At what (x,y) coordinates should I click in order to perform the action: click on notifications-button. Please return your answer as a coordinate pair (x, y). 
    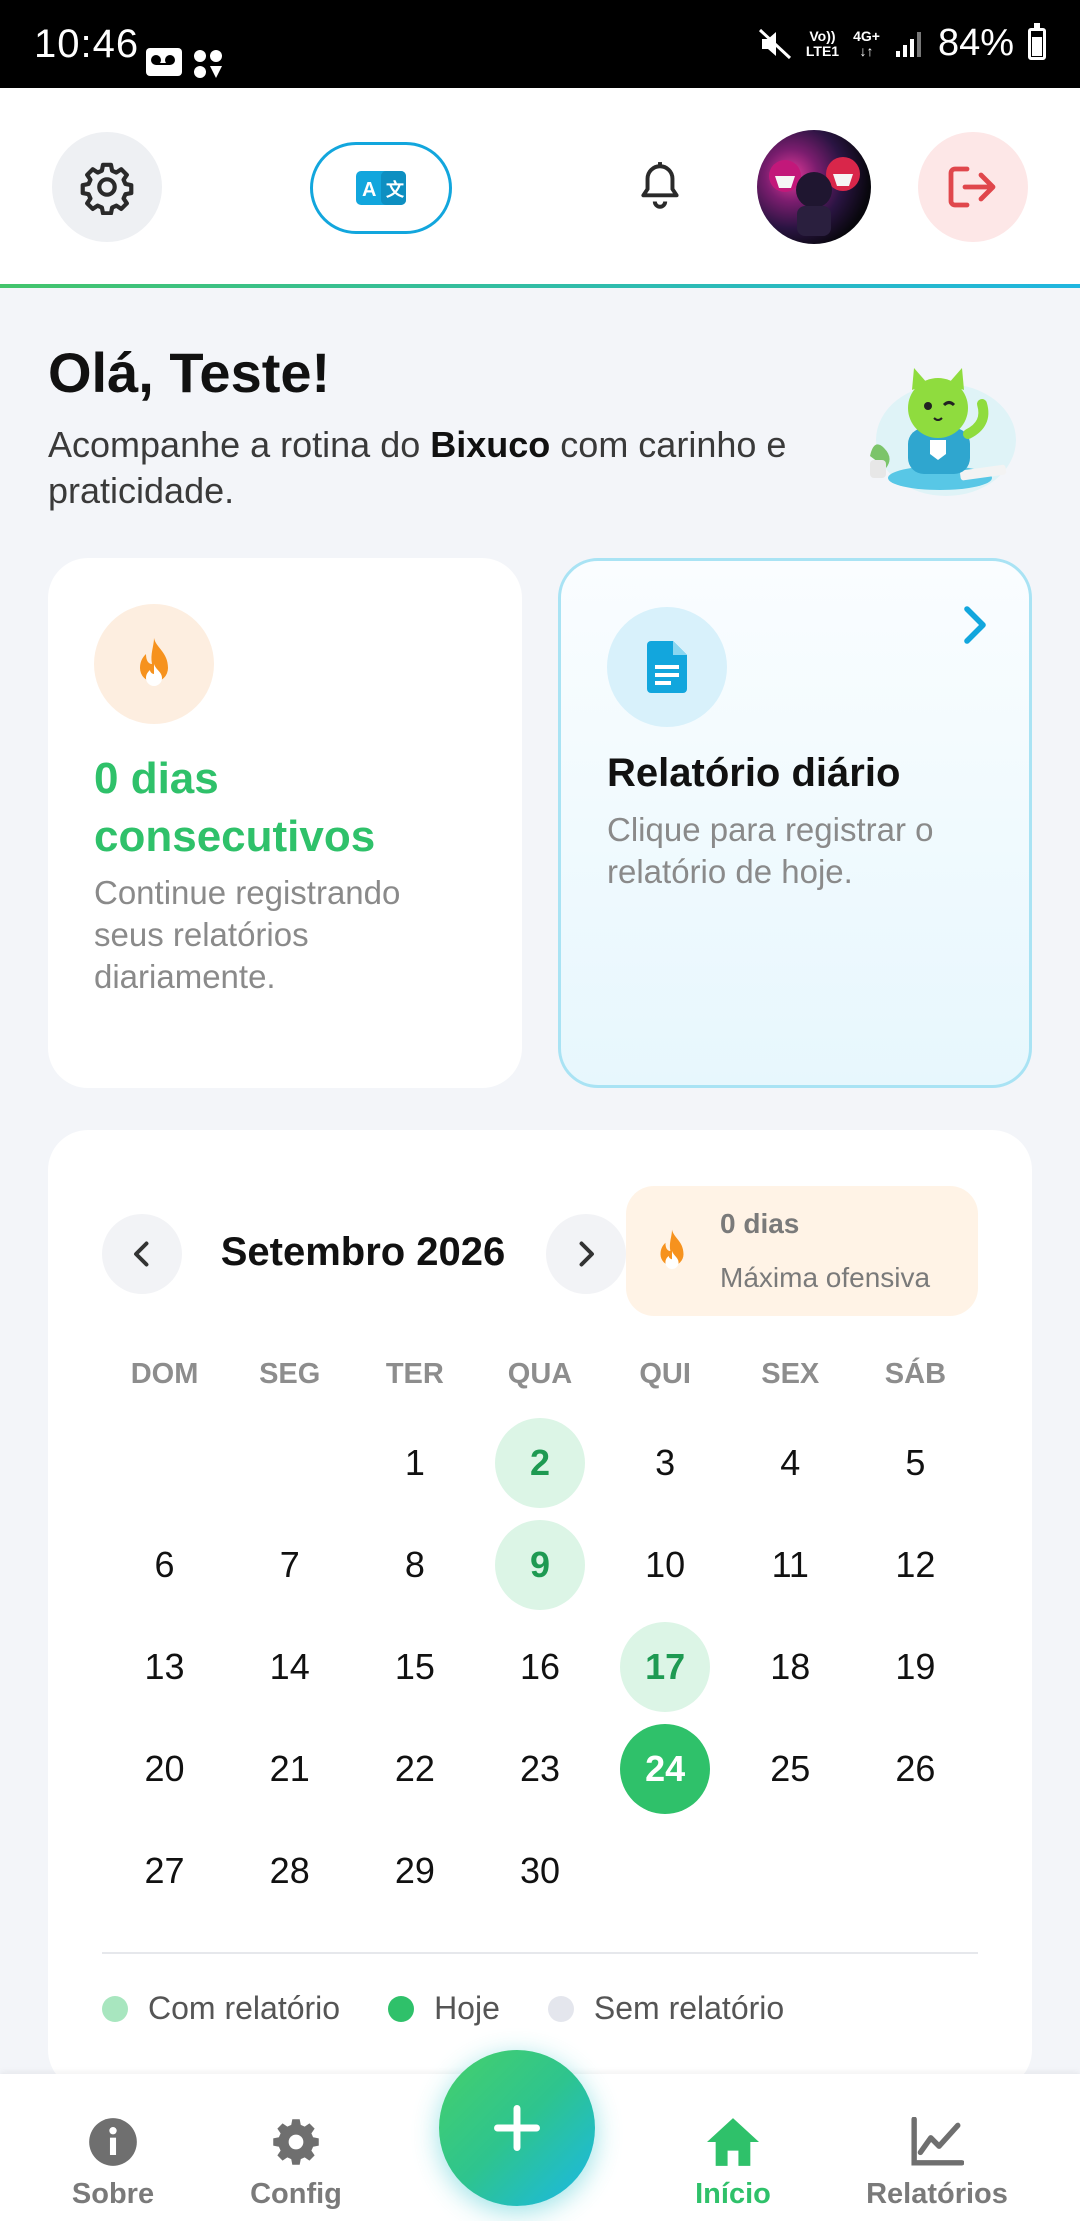
    Looking at the image, I should click on (660, 187).